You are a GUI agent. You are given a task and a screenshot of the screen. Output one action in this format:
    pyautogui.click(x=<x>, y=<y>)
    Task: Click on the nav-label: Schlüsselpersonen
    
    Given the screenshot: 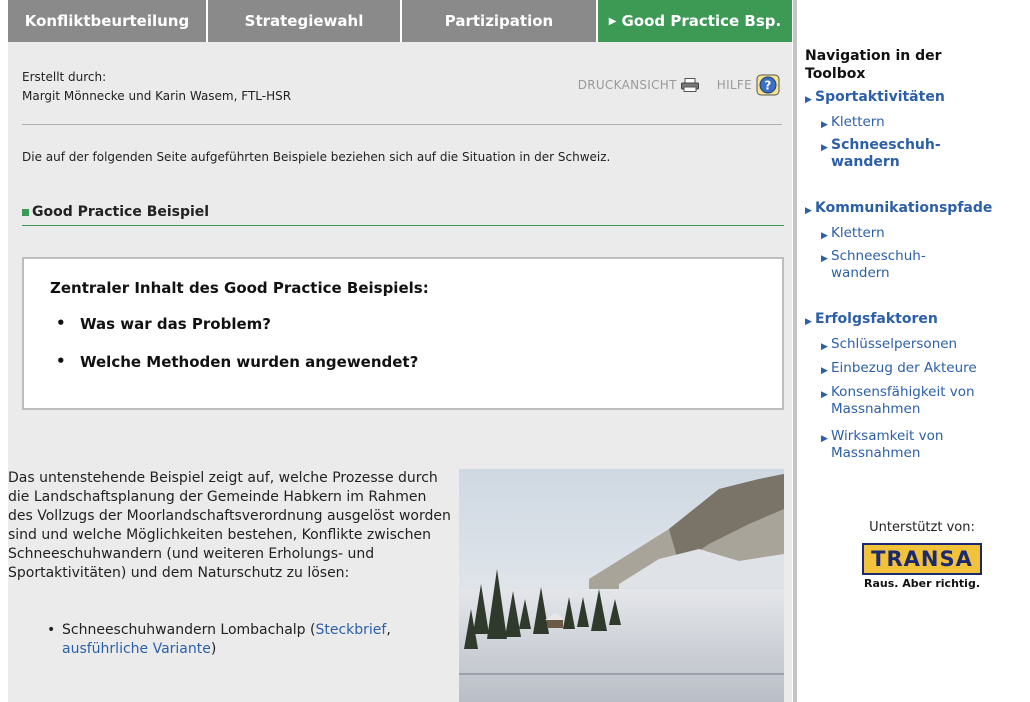 What is the action you would take?
    pyautogui.click(x=894, y=344)
    